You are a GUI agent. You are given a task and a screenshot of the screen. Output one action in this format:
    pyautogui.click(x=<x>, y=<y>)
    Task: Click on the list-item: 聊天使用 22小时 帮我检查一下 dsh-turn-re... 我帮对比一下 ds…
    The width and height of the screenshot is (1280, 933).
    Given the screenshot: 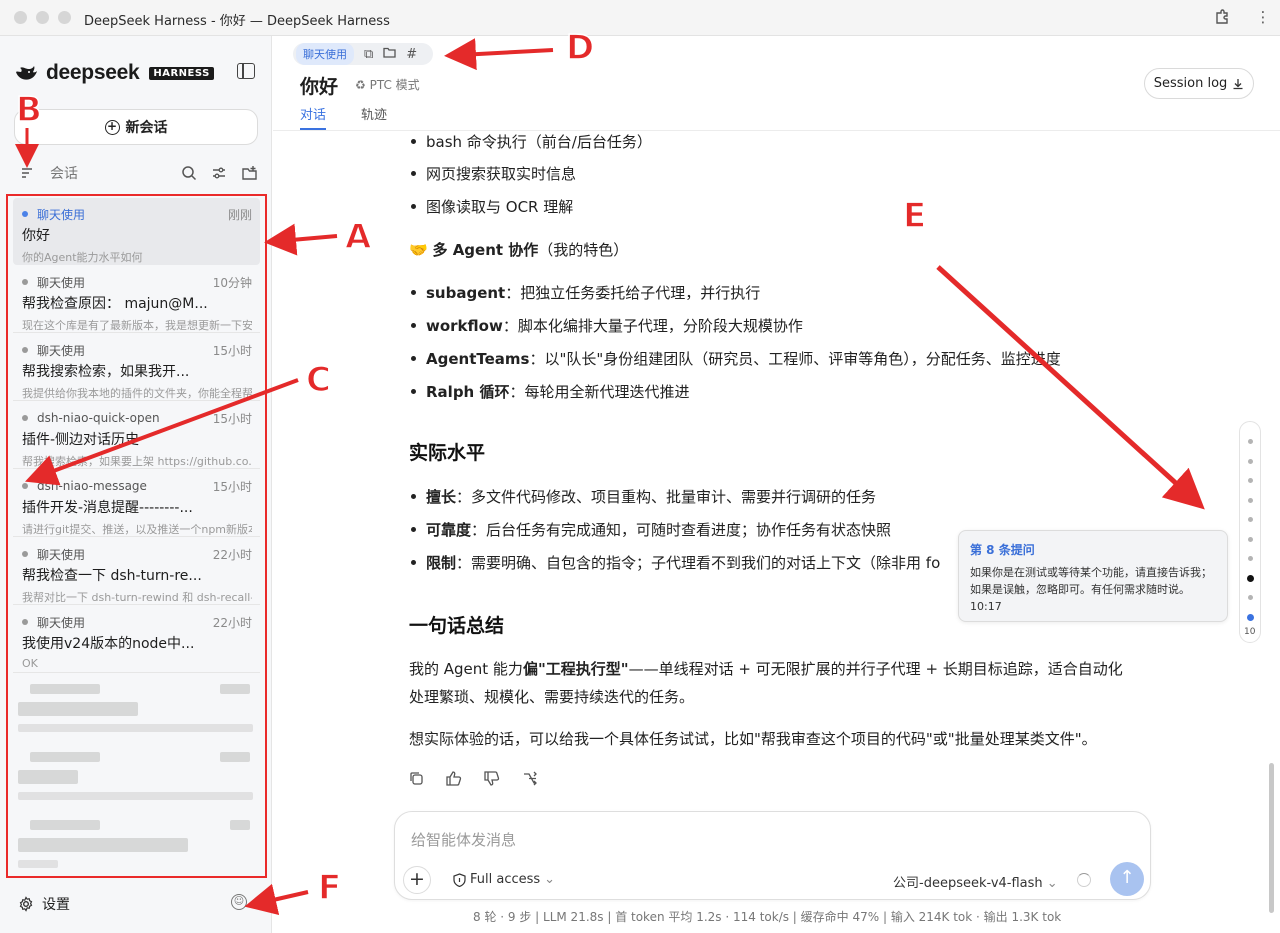 What is the action you would take?
    pyautogui.click(x=136, y=571)
    